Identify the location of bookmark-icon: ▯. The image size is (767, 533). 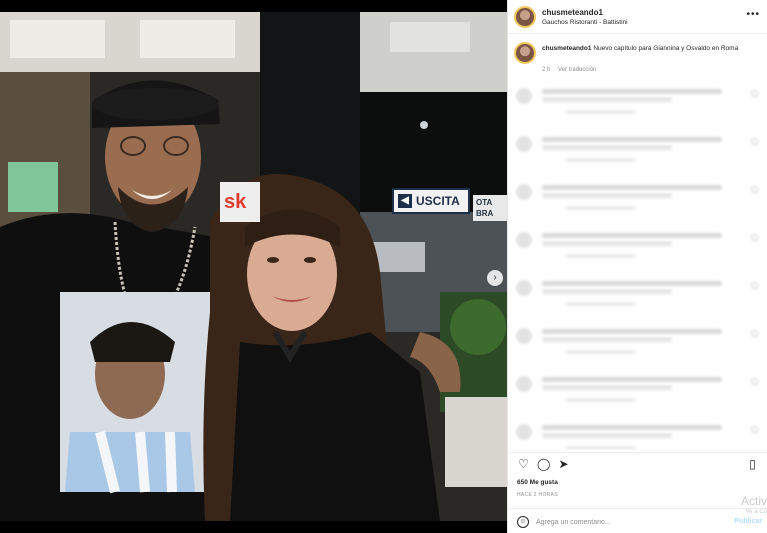
(752, 464).